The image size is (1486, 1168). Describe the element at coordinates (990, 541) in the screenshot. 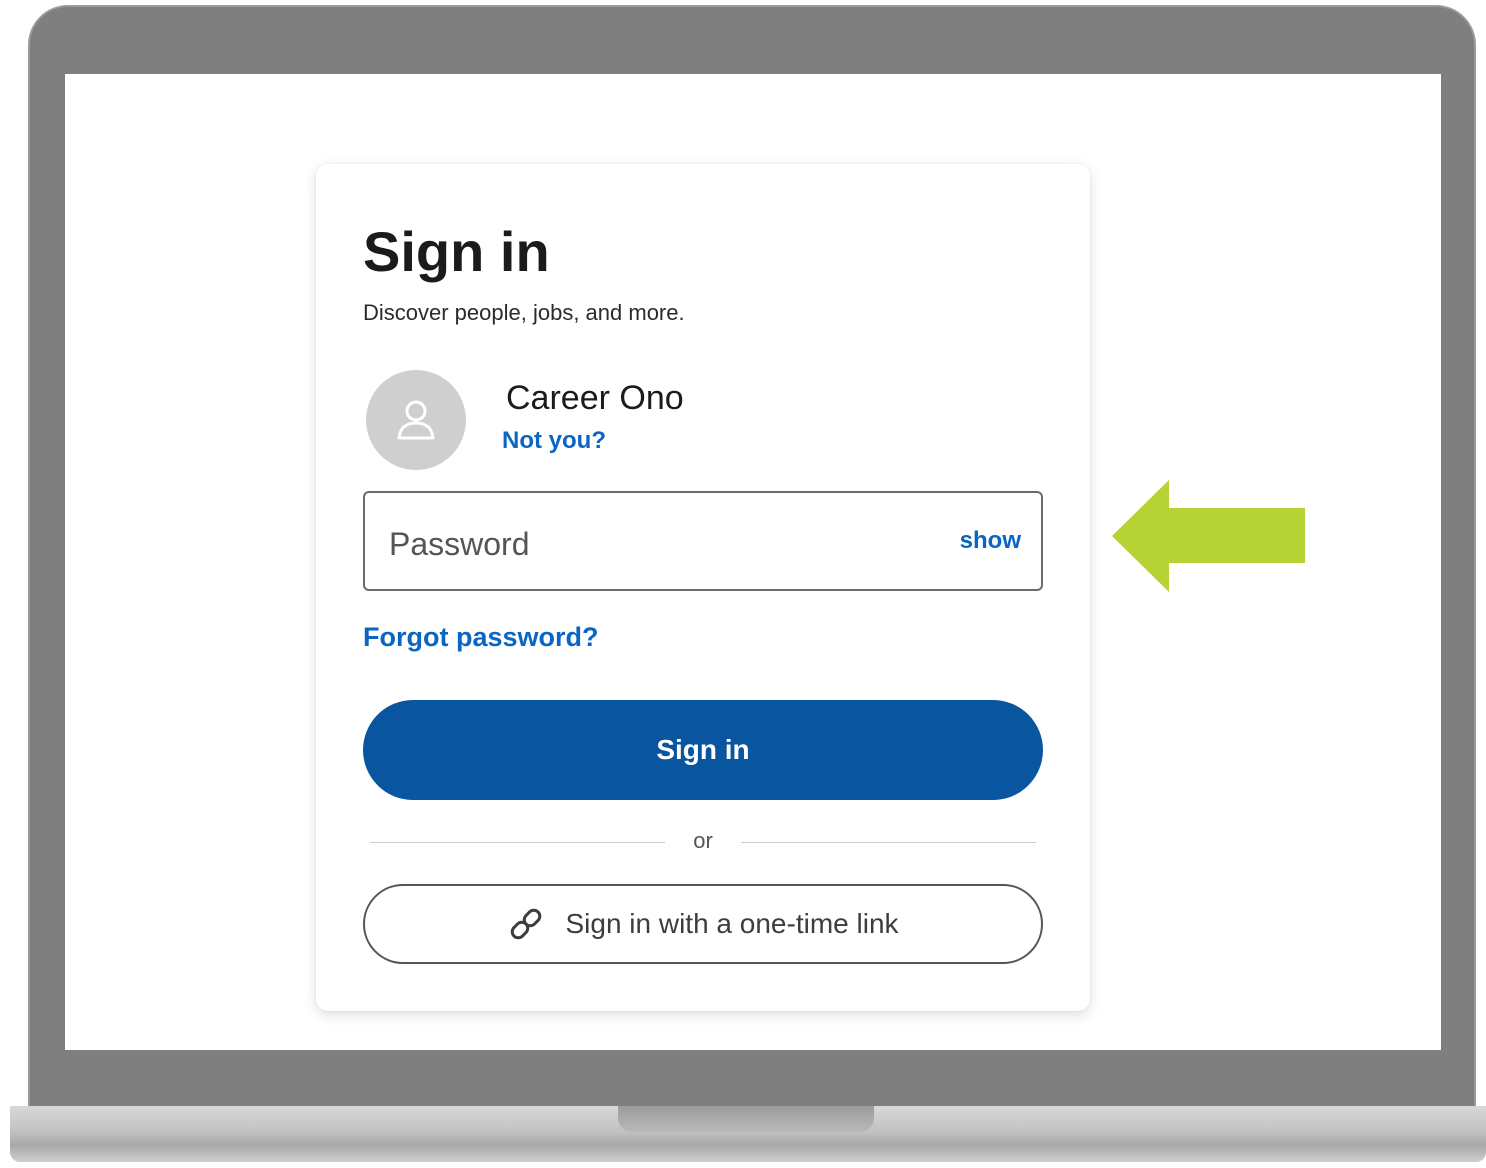

I see `show-password-toggle: show` at that location.